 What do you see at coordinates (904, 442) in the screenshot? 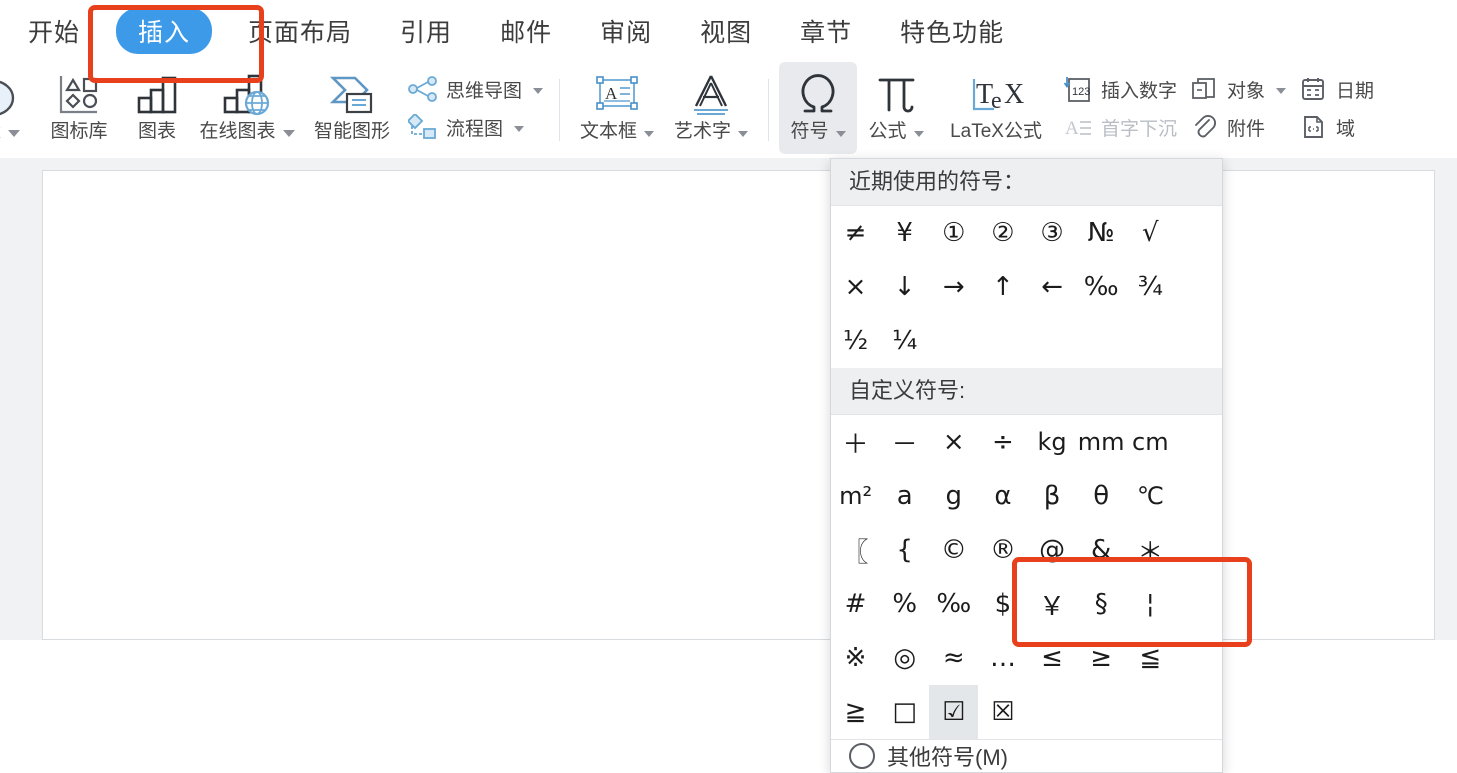
I see `symbol-cell: －` at bounding box center [904, 442].